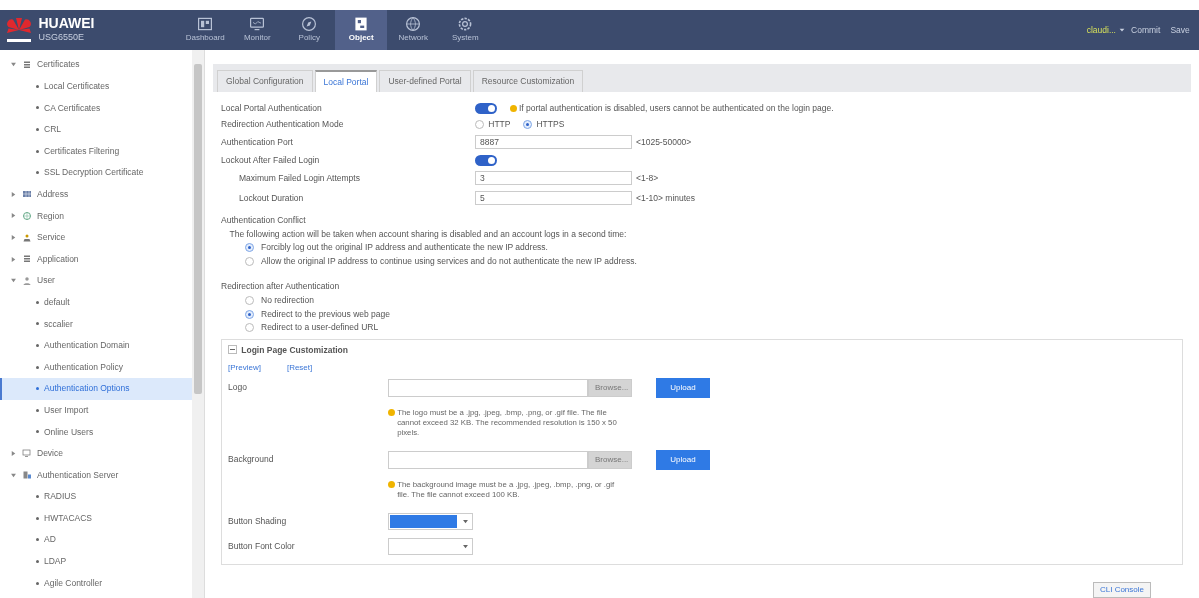 The image size is (1199, 598). What do you see at coordinates (50, 216) in the screenshot?
I see `tree-label: Region` at bounding box center [50, 216].